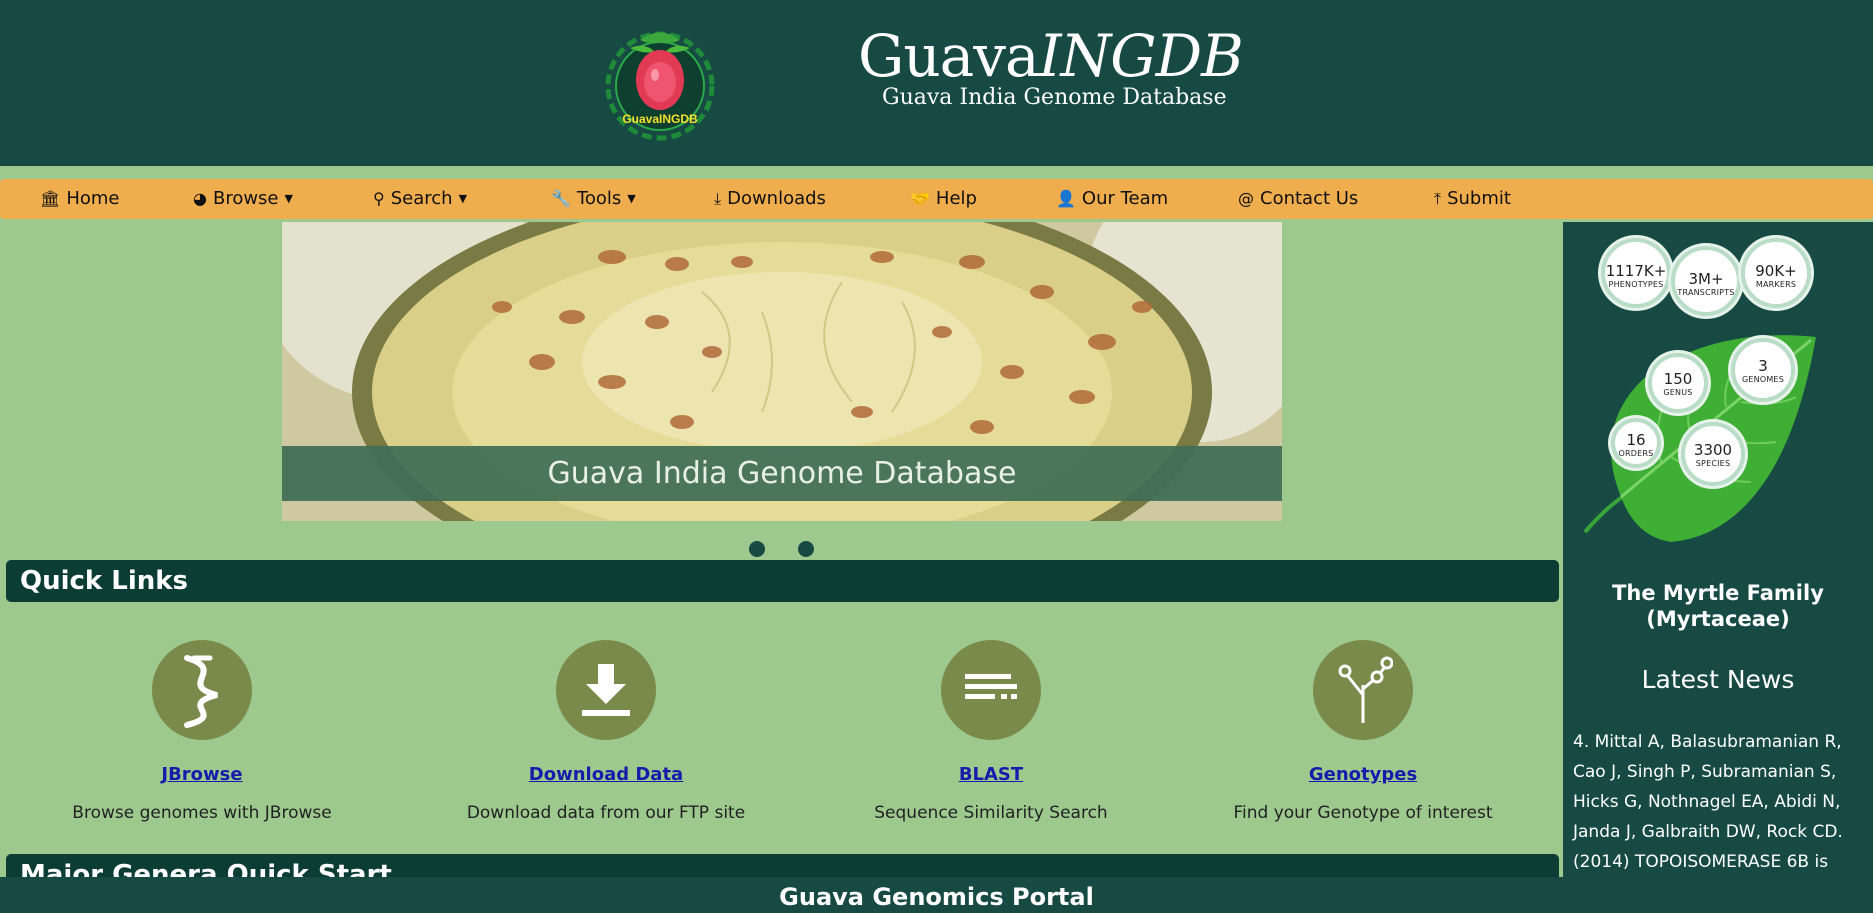 Image resolution: width=1873 pixels, height=913 pixels. What do you see at coordinates (202, 813) in the screenshot?
I see `jbrowse-description: Browse genomes with JBrowse` at bounding box center [202, 813].